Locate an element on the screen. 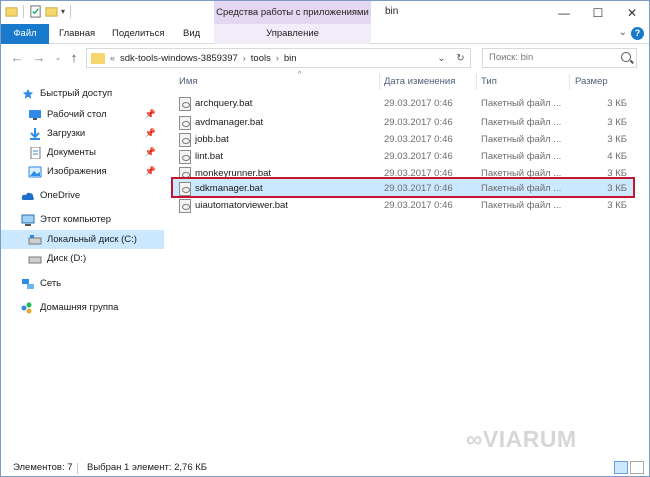  search-input: Поиск: bin is located at coordinates (559, 58).